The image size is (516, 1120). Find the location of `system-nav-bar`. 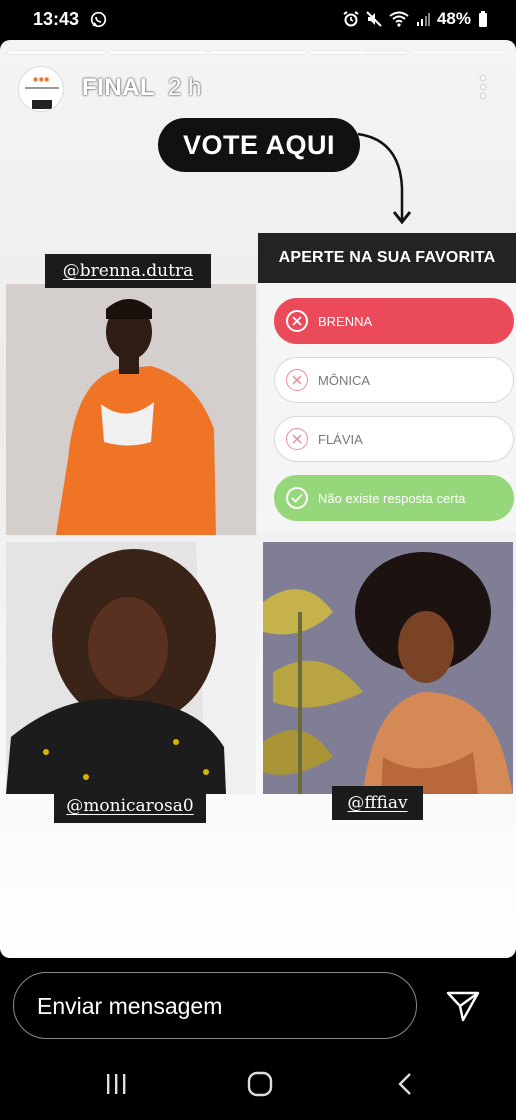

system-nav-bar is located at coordinates (258, 1085).